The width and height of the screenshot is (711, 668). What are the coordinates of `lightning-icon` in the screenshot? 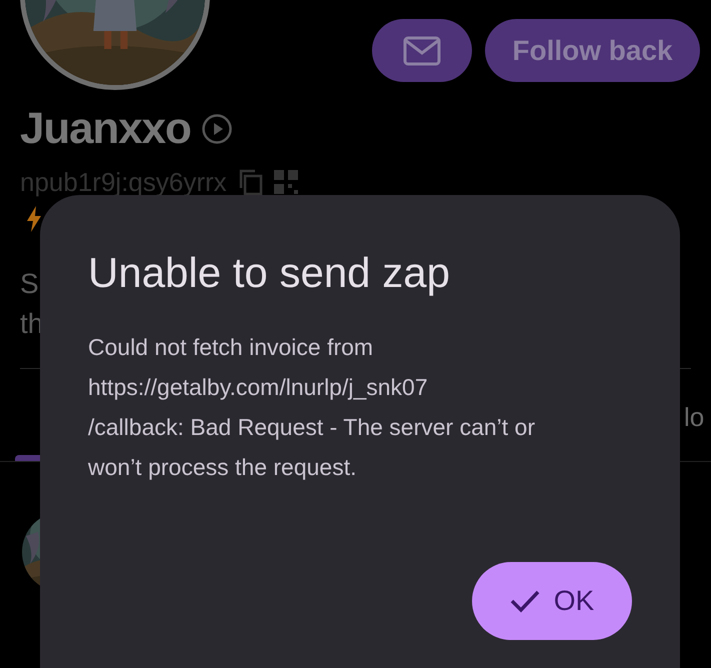 It's located at (34, 219).